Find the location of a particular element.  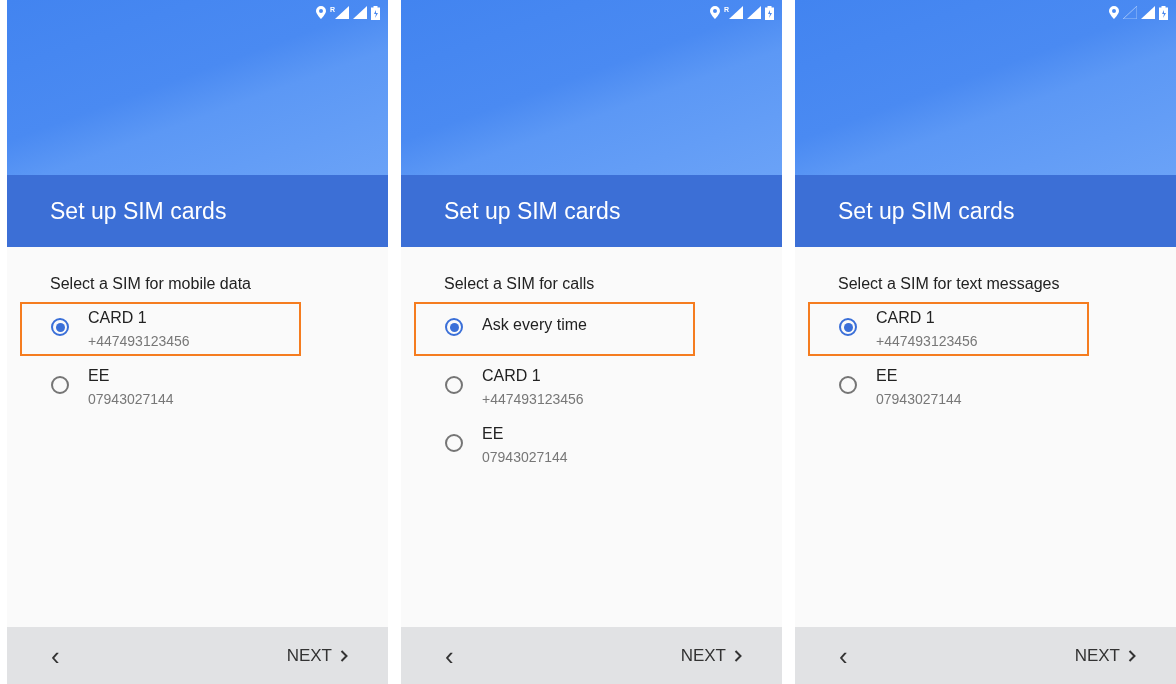

prompt-text: Select a SIM for mobile data is located at coordinates (150, 284).